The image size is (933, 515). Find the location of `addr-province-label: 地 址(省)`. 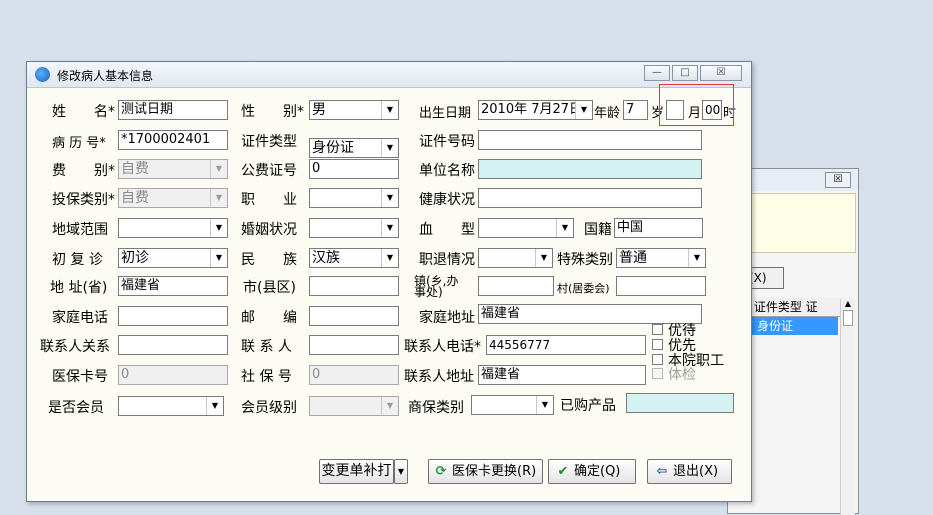

addr-province-label: 地 址(省) is located at coordinates (79, 288).